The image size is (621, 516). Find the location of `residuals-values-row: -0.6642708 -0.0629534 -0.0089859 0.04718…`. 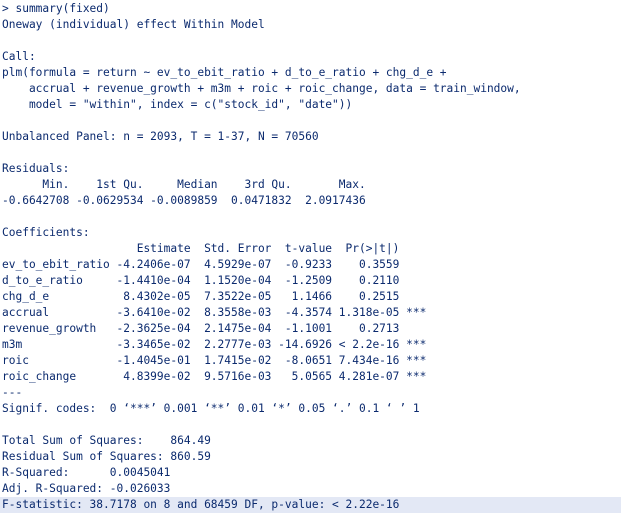

residuals-values-row: -0.6642708 -0.0629534 -0.0089859 0.04718… is located at coordinates (184, 200).